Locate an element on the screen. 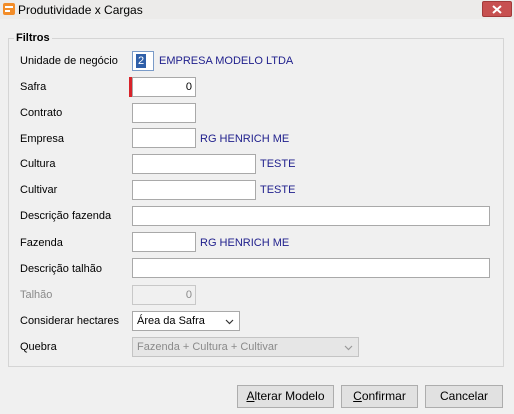 Image resolution: width=514 pixels, height=414 pixels. cultivar-input is located at coordinates (194, 190).